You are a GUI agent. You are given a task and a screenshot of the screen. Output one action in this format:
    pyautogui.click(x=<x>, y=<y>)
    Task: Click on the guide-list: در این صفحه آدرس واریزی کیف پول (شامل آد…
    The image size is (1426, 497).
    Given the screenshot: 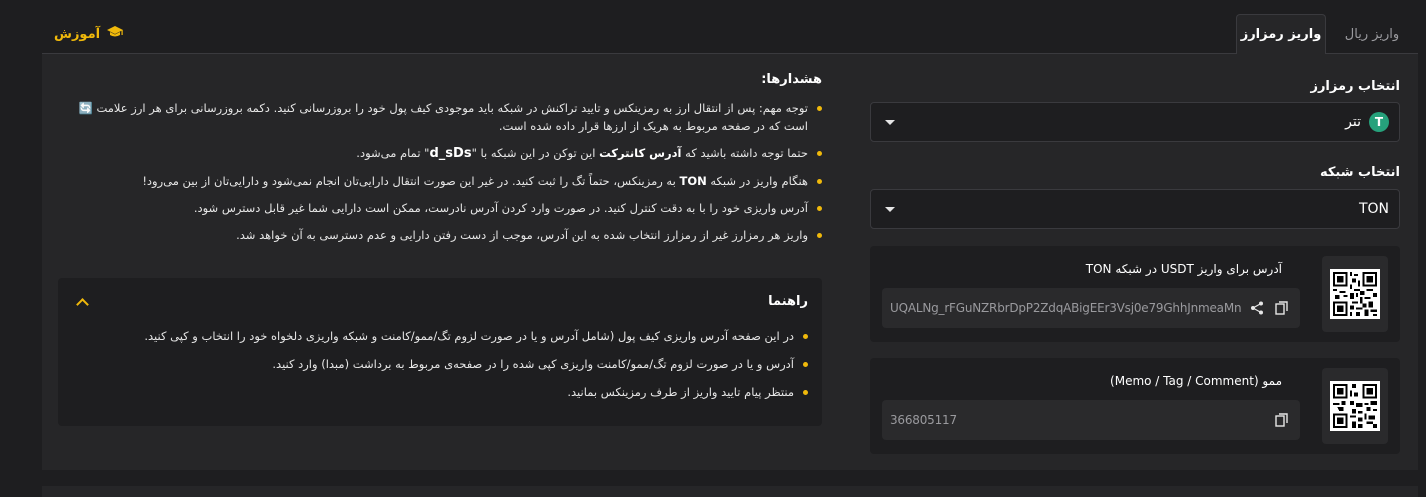 What is the action you would take?
    pyautogui.click(x=440, y=364)
    